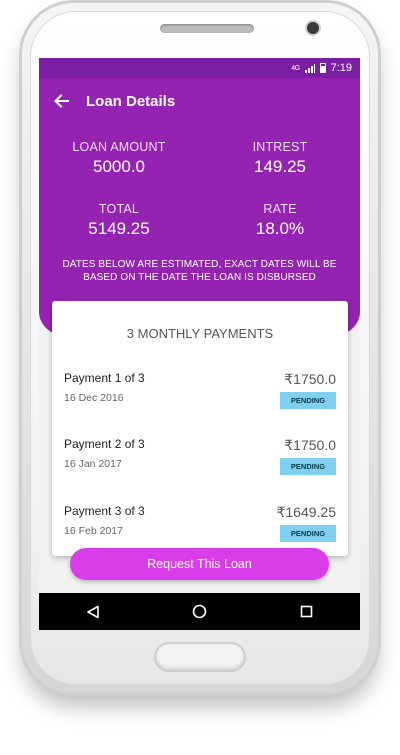 Image resolution: width=400 pixels, height=755 pixels. Describe the element at coordinates (313, 28) in the screenshot. I see `front-camera` at that location.